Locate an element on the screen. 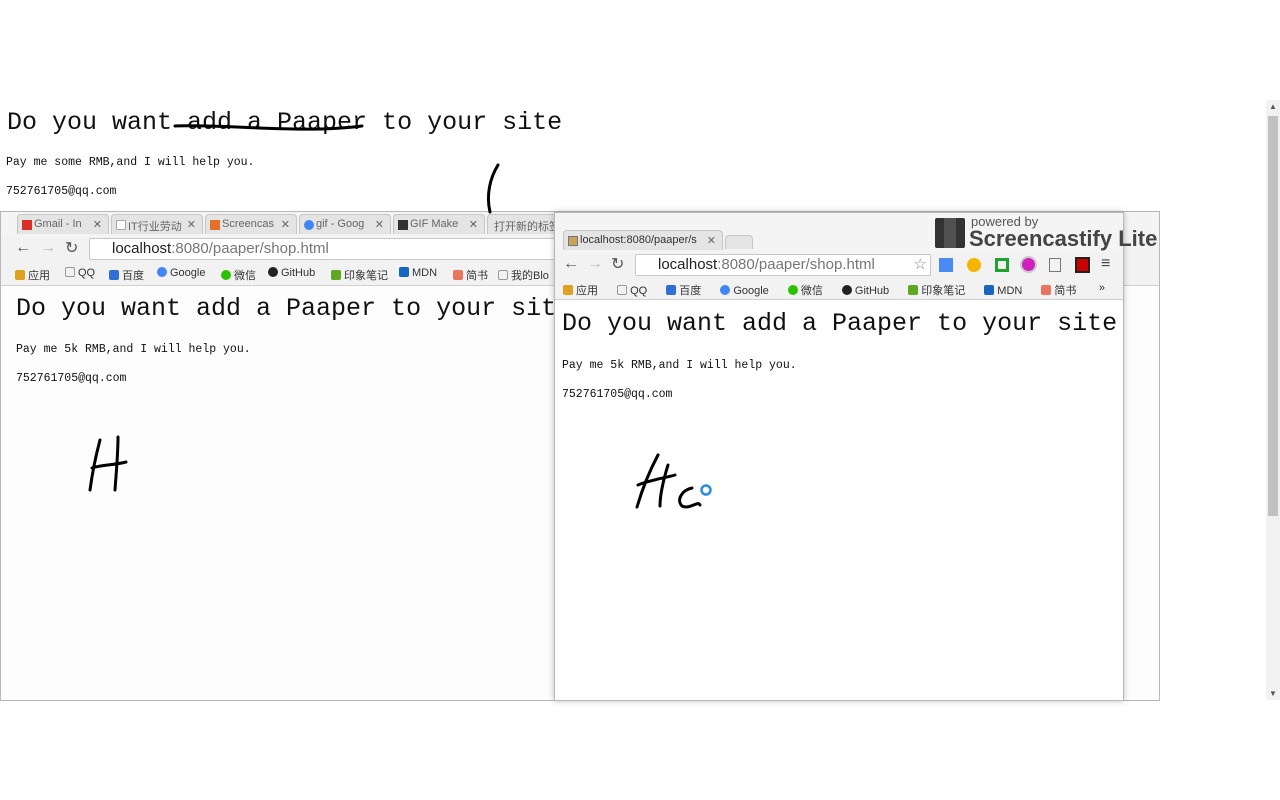 The width and height of the screenshot is (1280, 800). google-icon is located at coordinates (309, 225).